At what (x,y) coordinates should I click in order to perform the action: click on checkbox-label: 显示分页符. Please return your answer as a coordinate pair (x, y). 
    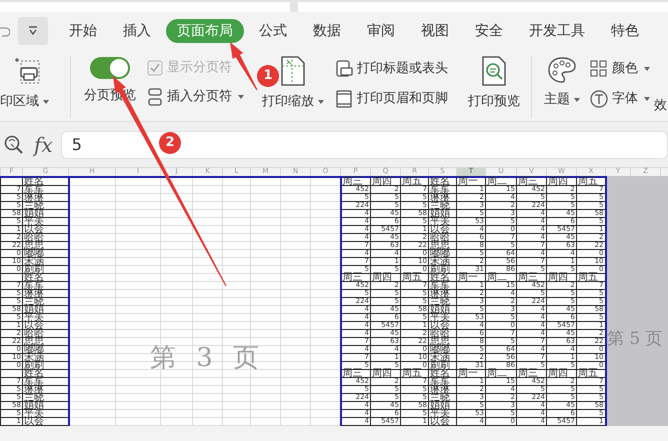
    Looking at the image, I should click on (199, 68).